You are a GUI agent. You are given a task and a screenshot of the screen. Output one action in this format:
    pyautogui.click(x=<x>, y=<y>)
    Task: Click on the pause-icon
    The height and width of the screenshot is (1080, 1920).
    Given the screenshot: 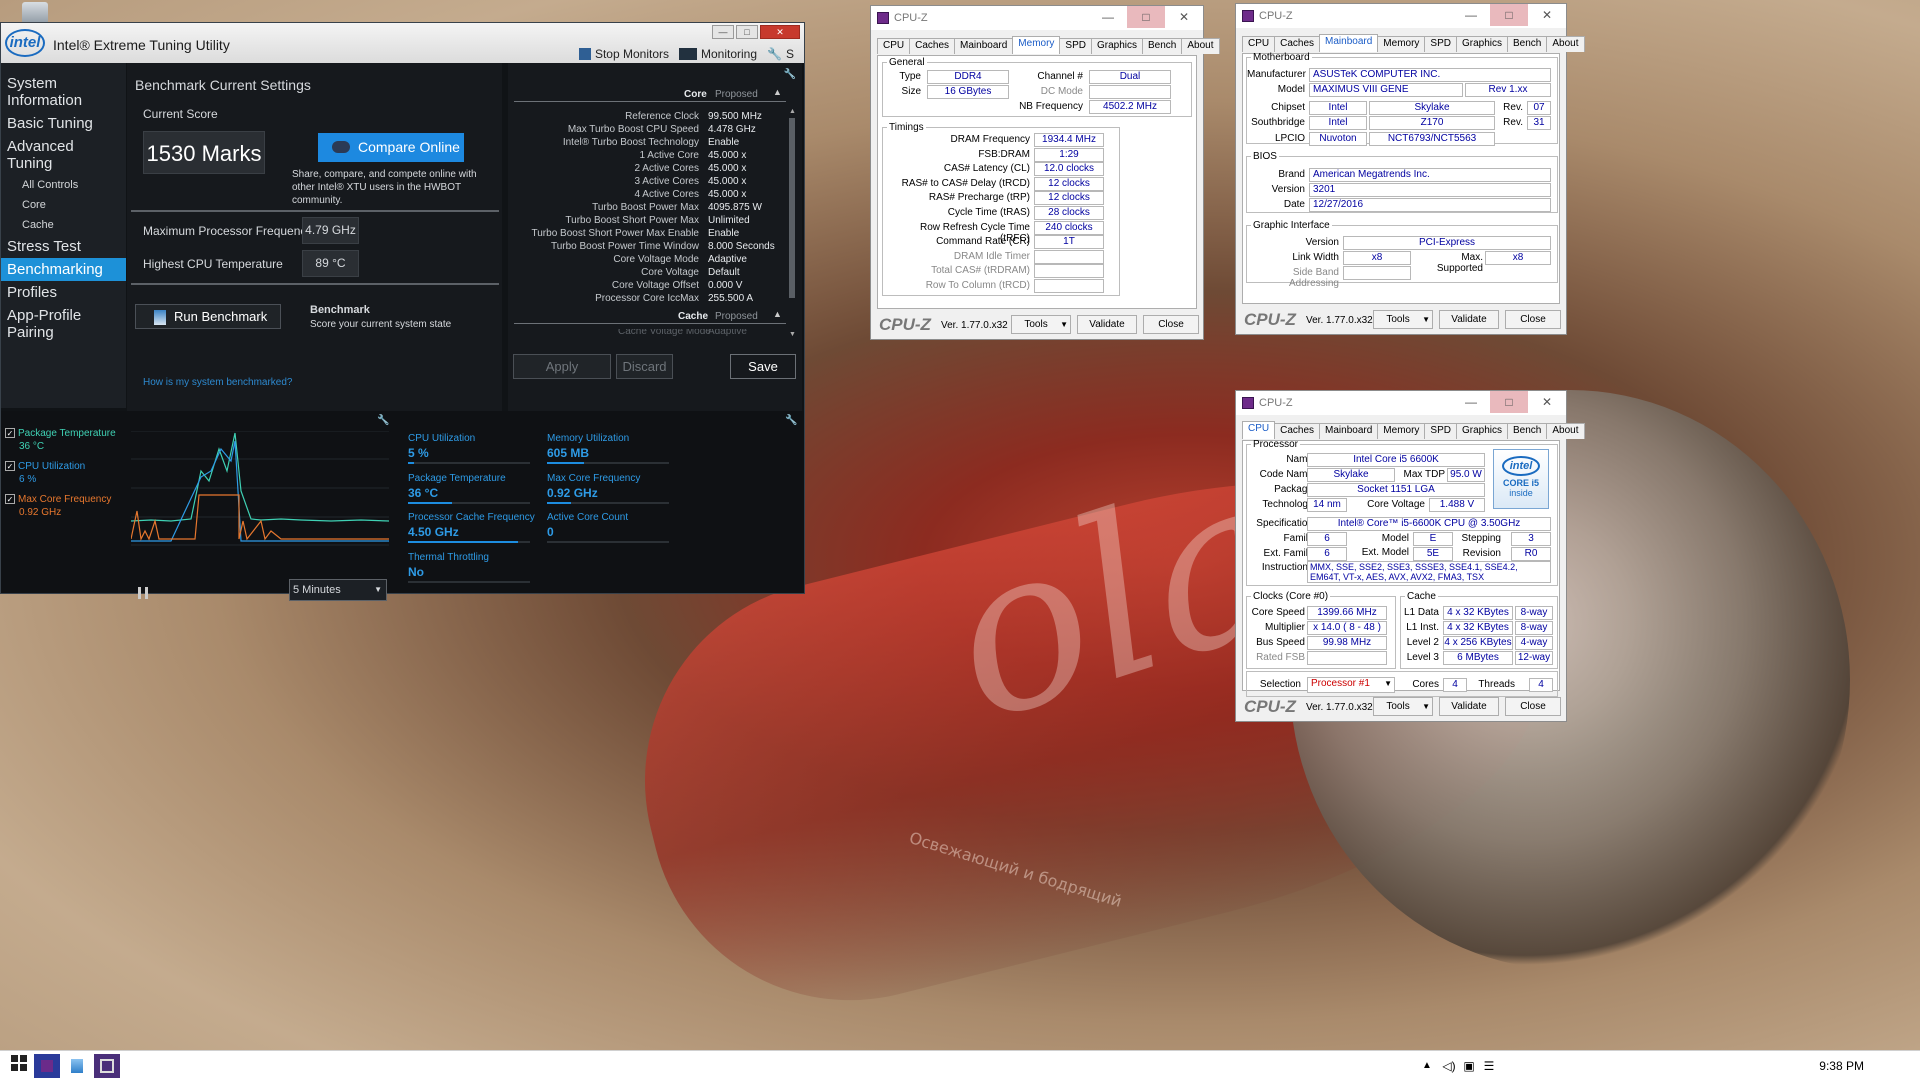 What is the action you would take?
    pyautogui.click(x=143, y=593)
    